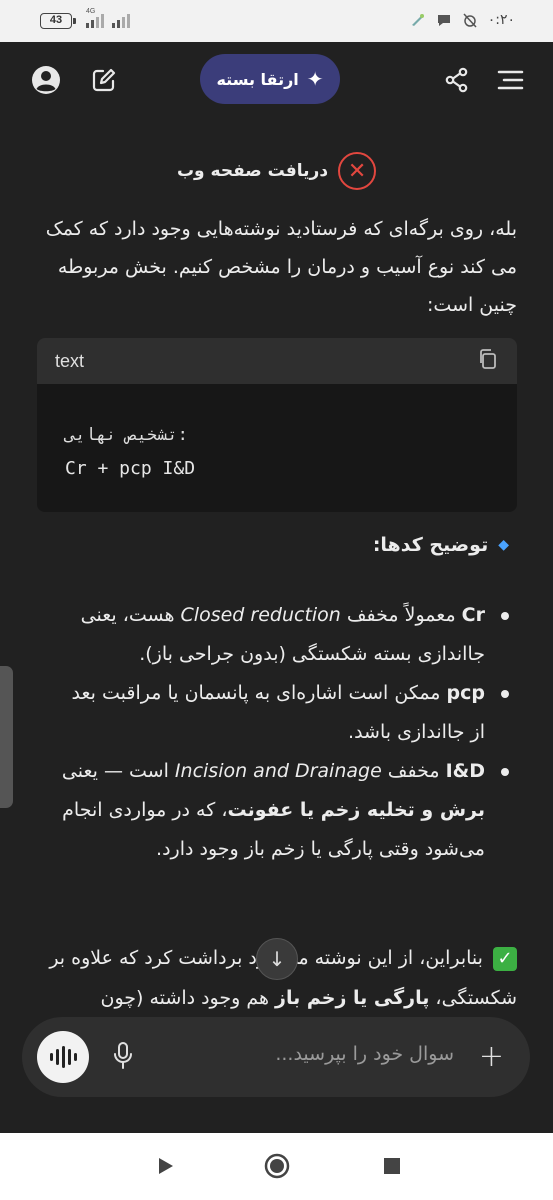  I want to click on copy-icon, so click(488, 361).